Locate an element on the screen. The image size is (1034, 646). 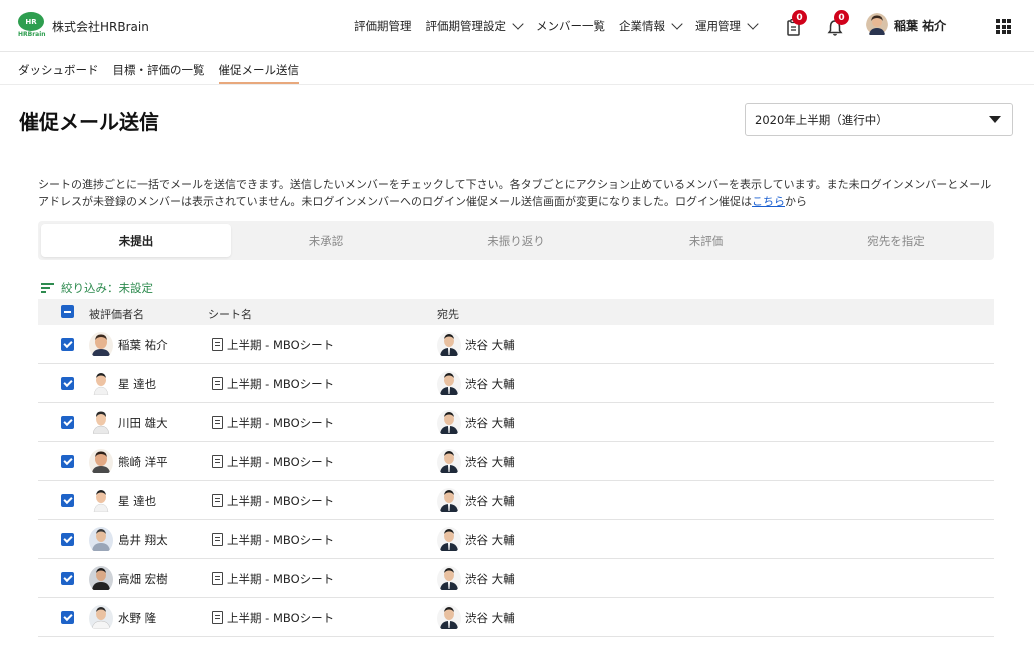
description-tail: から is located at coordinates (796, 201).